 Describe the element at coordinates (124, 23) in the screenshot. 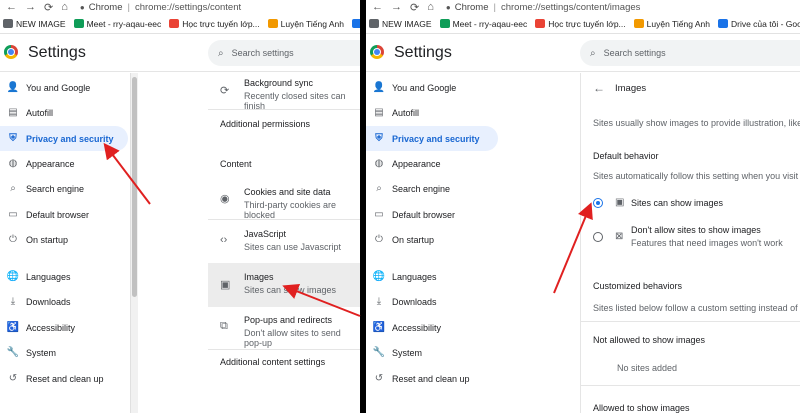

I see `bookmark-label: Meet - rry-aqau-eec` at that location.